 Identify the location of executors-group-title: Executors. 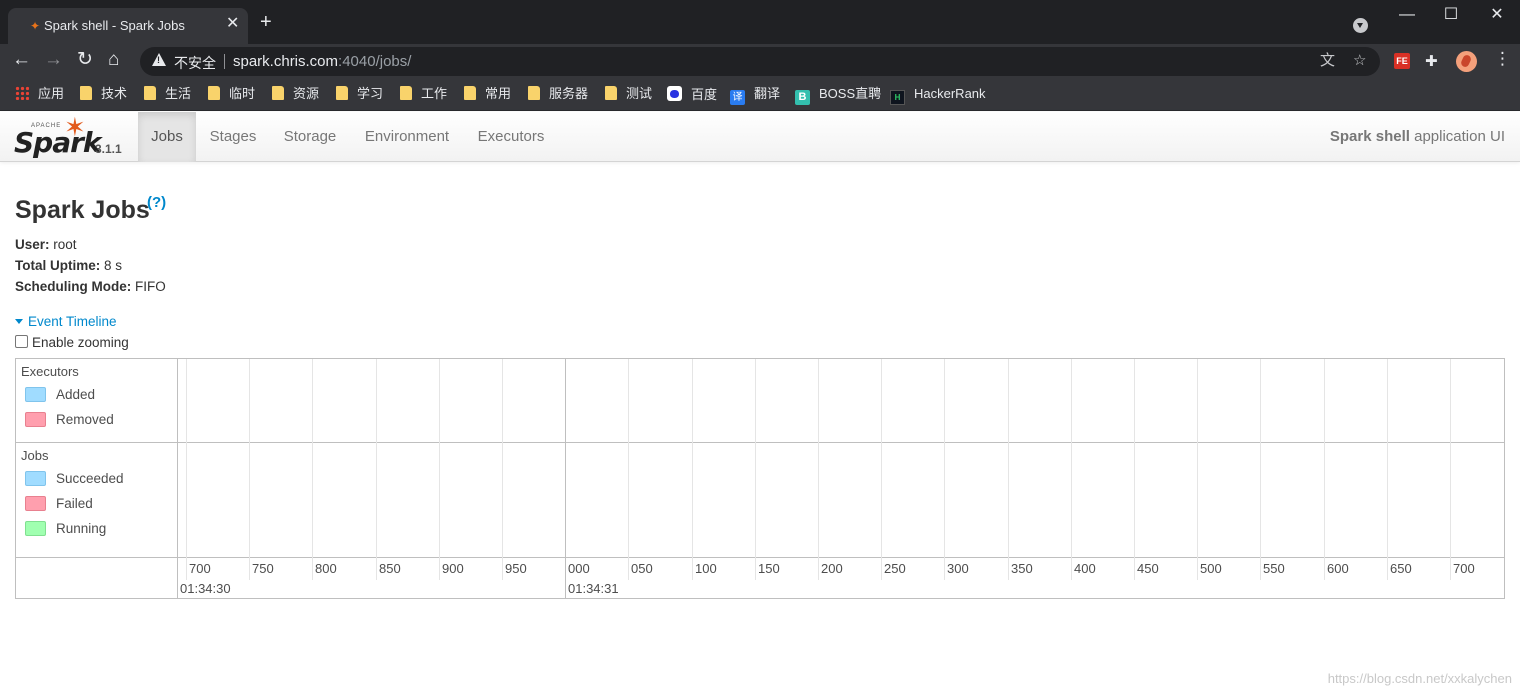
(50, 371).